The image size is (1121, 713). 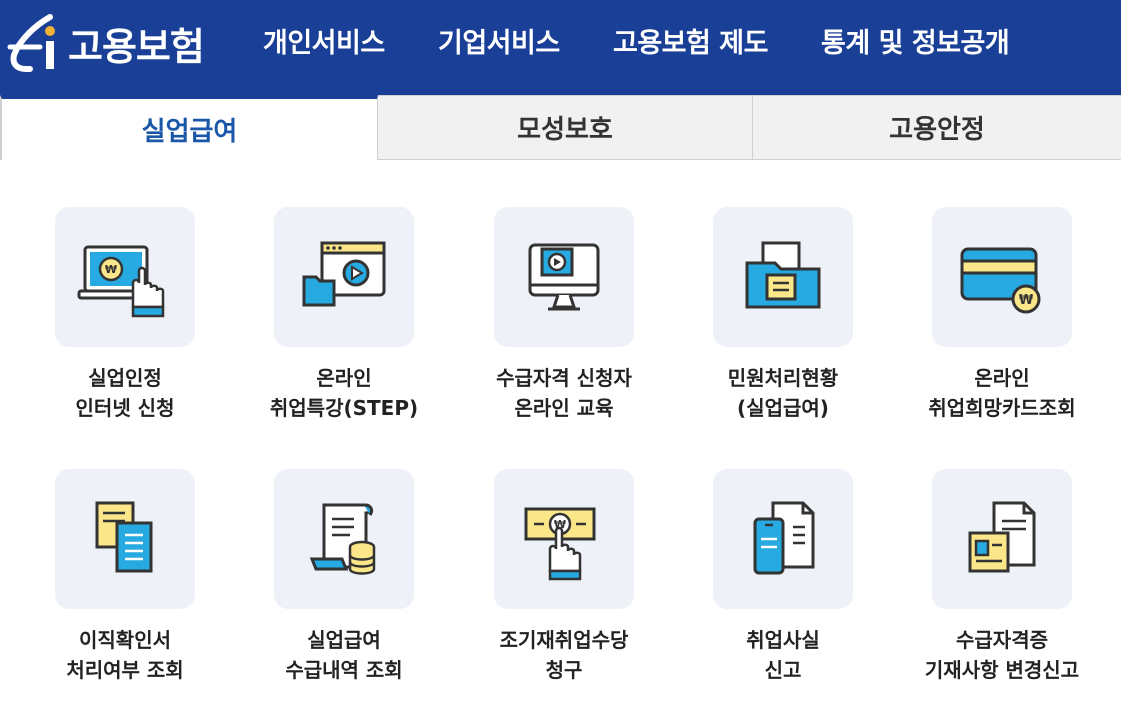 I want to click on hand-money-icon: ₩, so click(x=560, y=544).